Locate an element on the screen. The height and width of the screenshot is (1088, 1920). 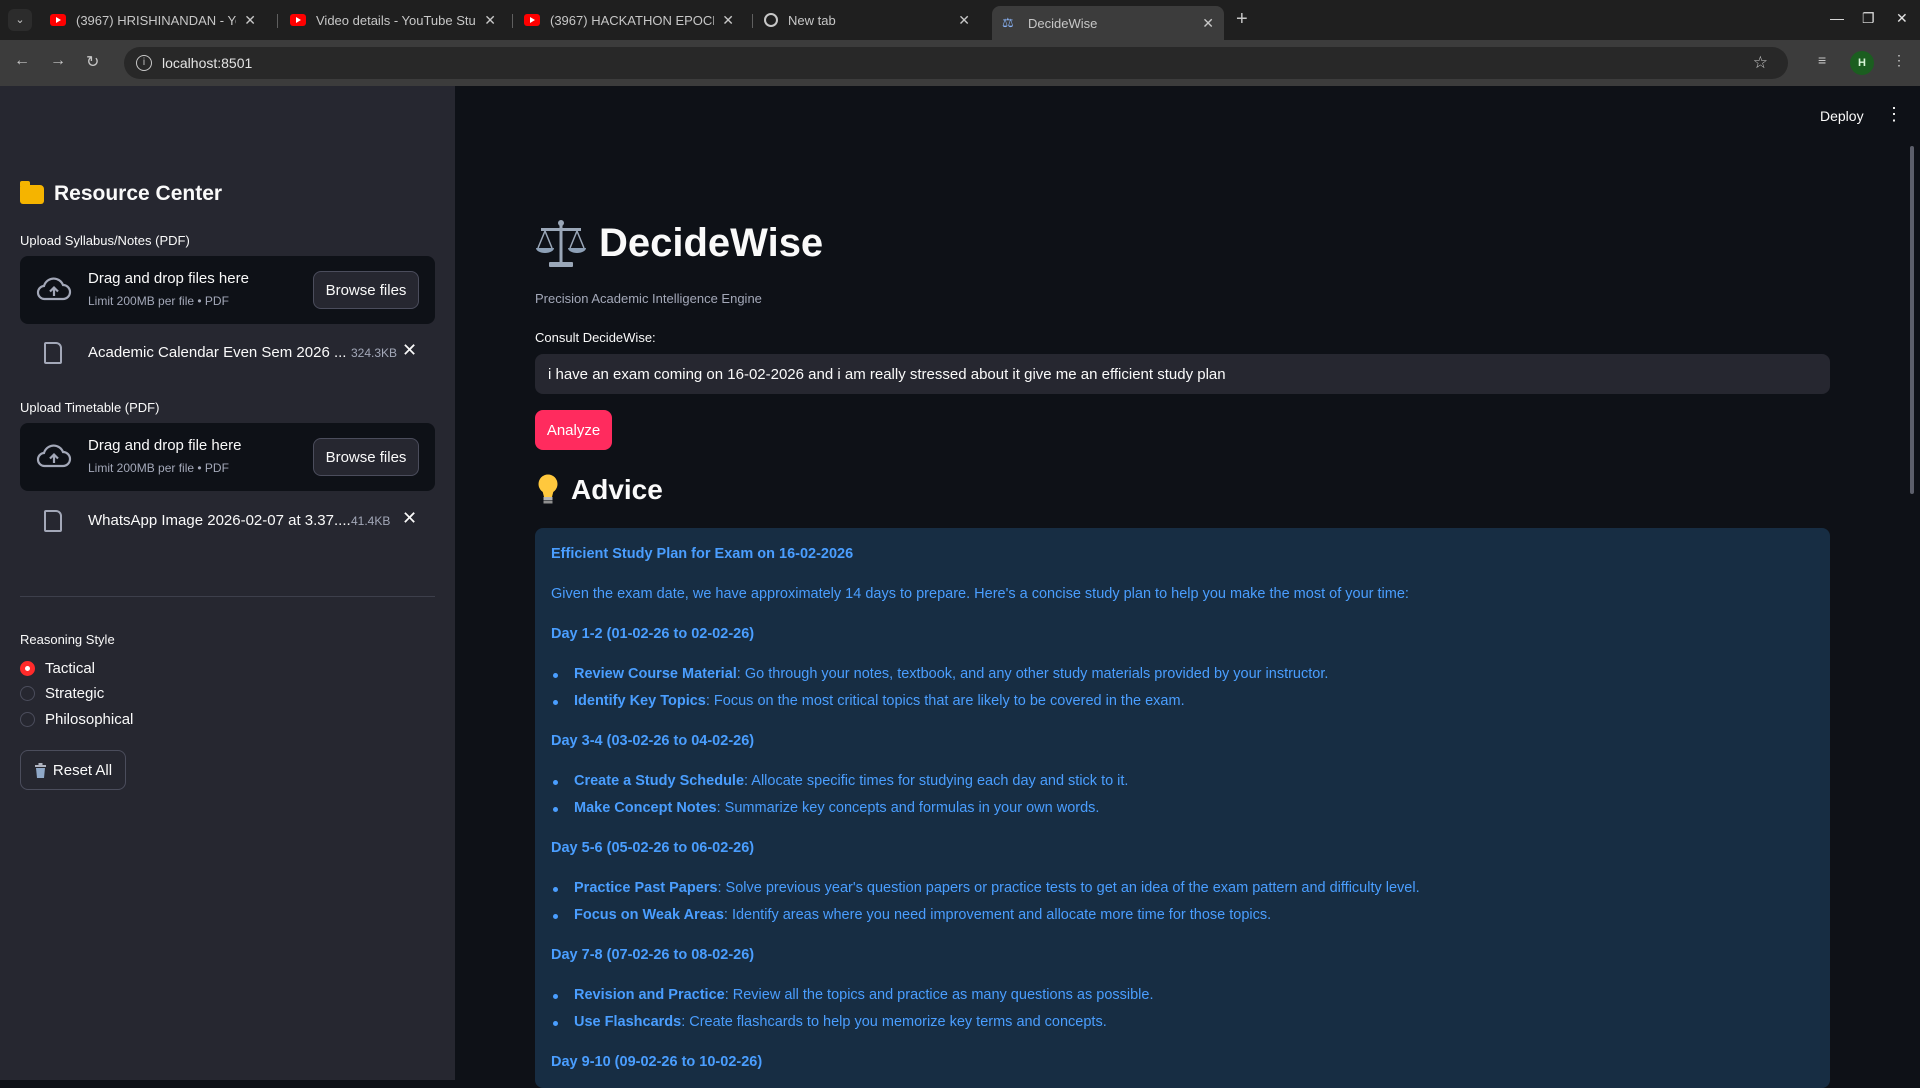
tab-title: DecideWise is located at coordinates (1063, 23).